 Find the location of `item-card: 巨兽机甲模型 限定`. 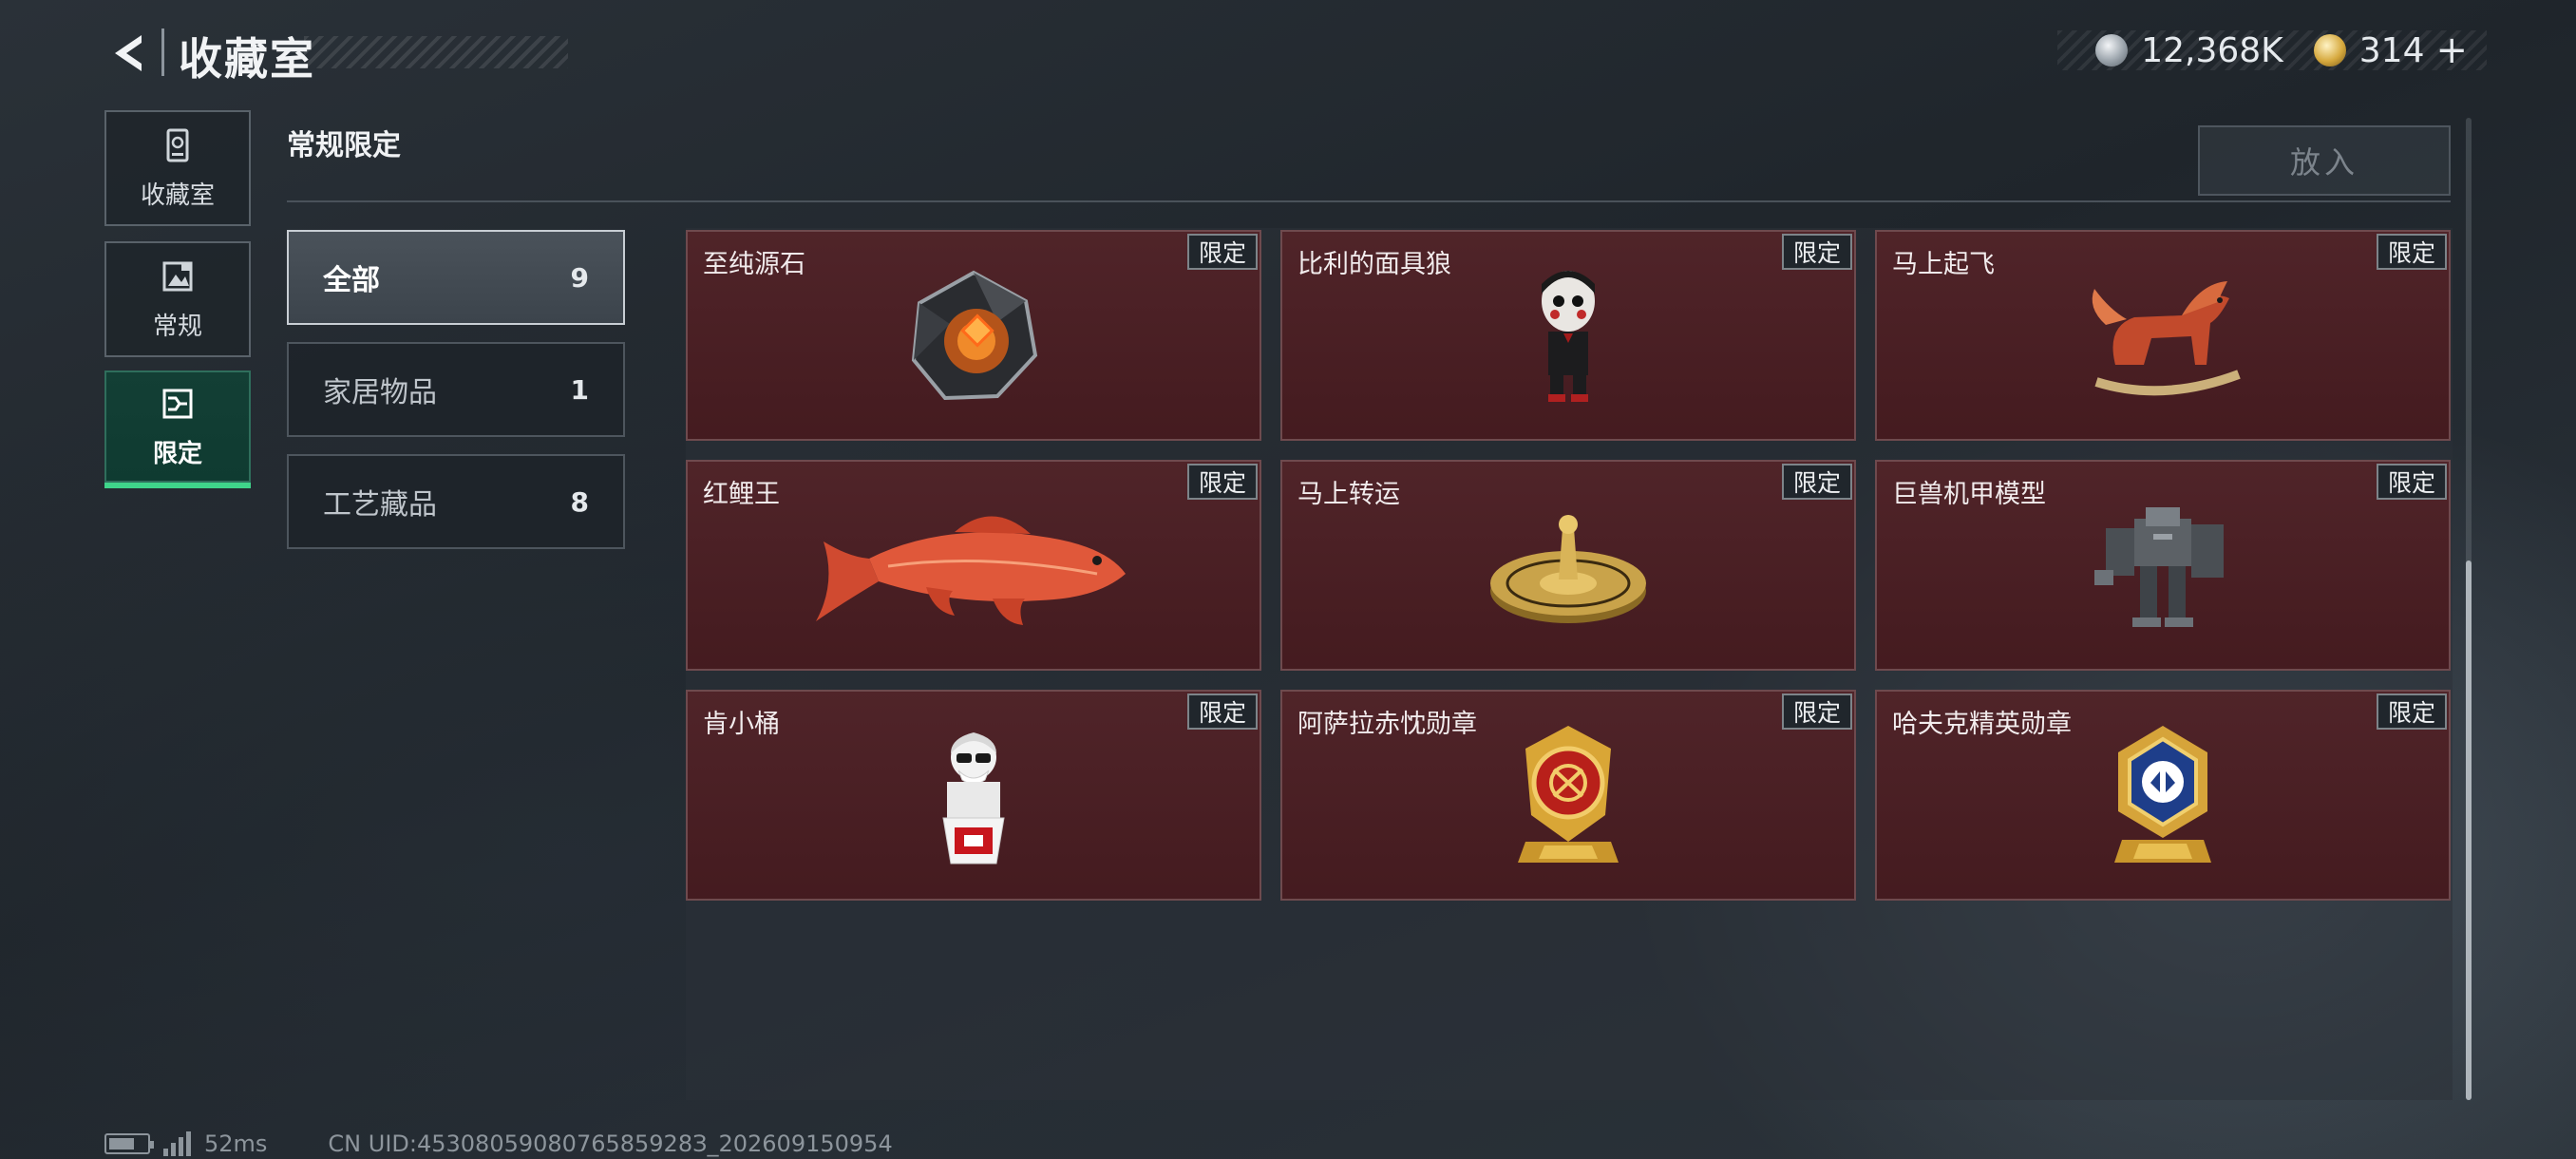

item-card: 巨兽机甲模型 限定 is located at coordinates (2163, 565).